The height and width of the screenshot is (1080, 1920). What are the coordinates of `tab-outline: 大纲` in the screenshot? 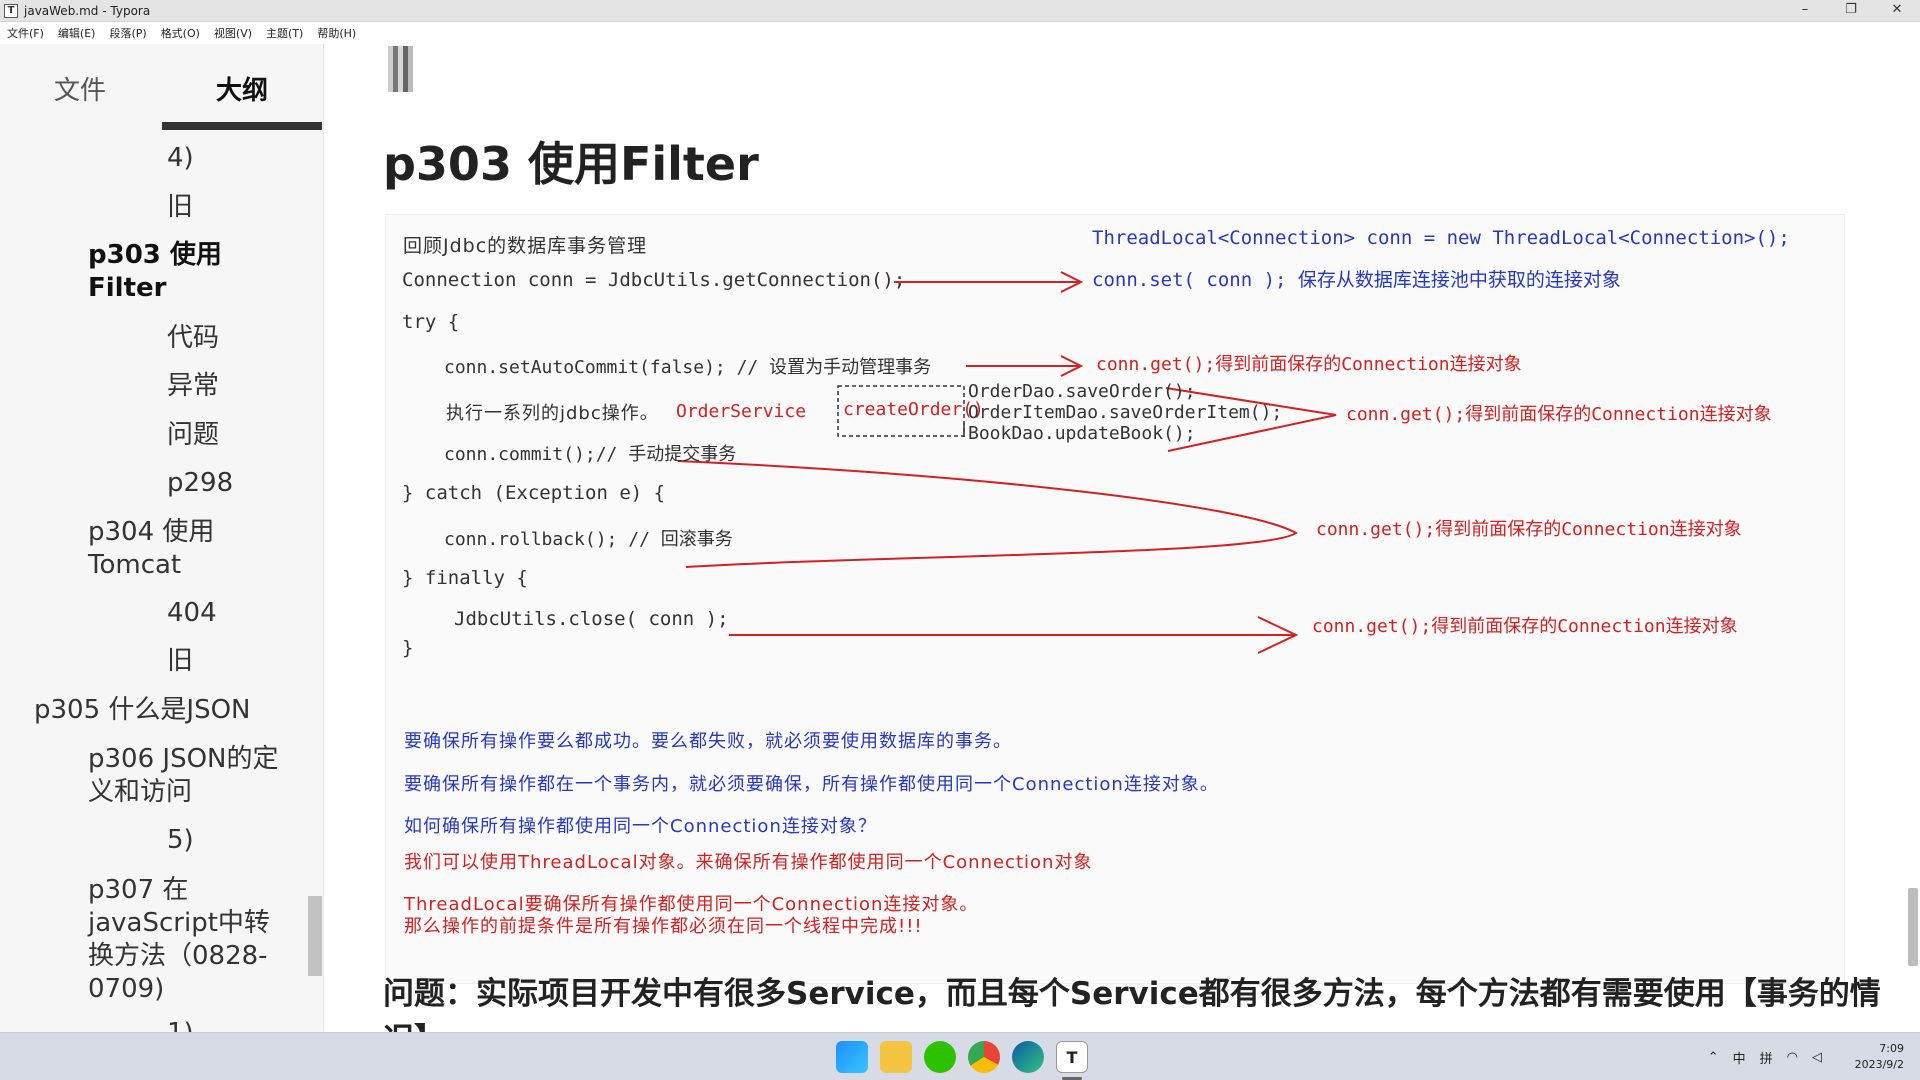 It's located at (242, 88).